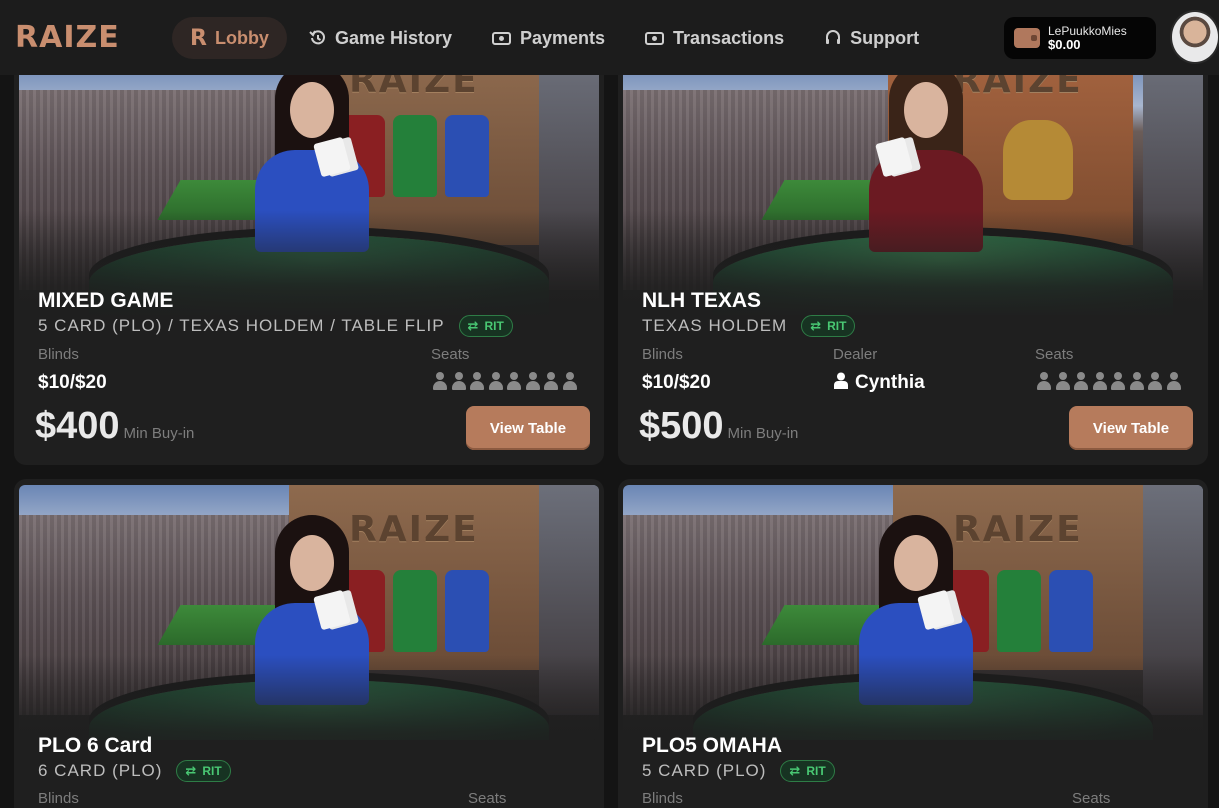 The height and width of the screenshot is (808, 1219). What do you see at coordinates (1087, 31) in the screenshot?
I see `wallet-username: LePuukkoMies` at bounding box center [1087, 31].